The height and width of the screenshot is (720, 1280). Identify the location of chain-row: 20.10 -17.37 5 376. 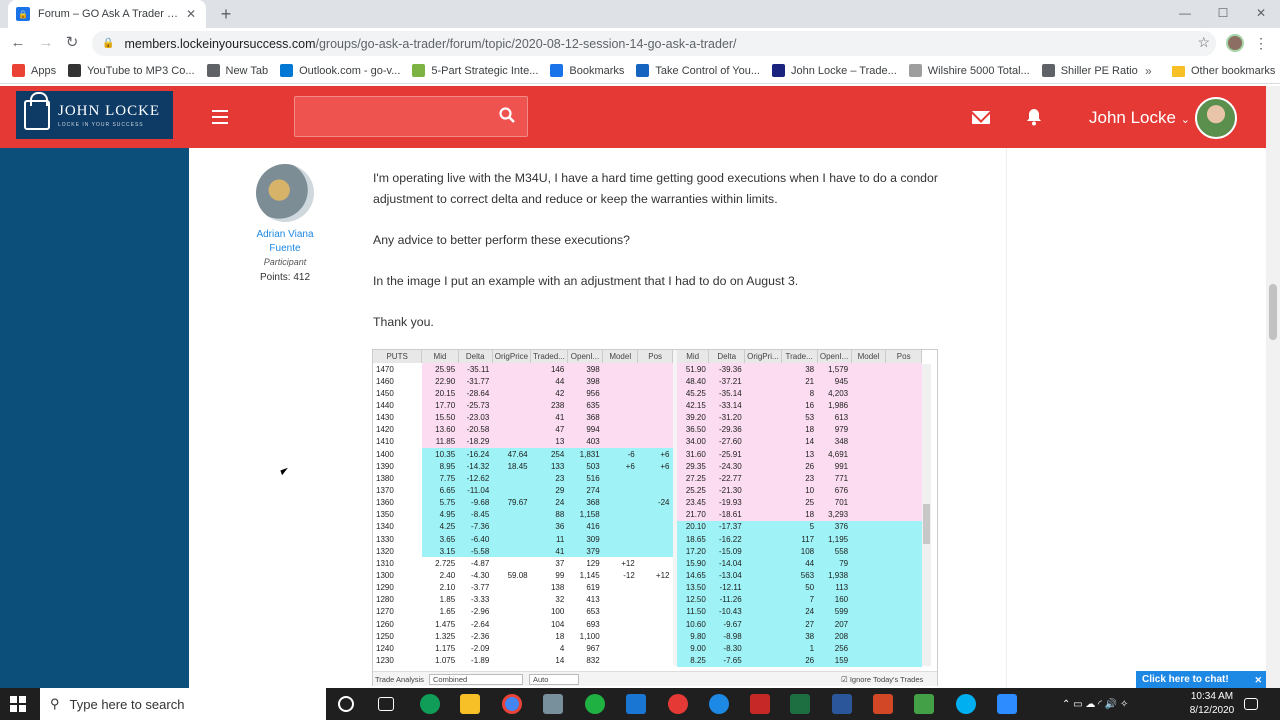
(799, 526).